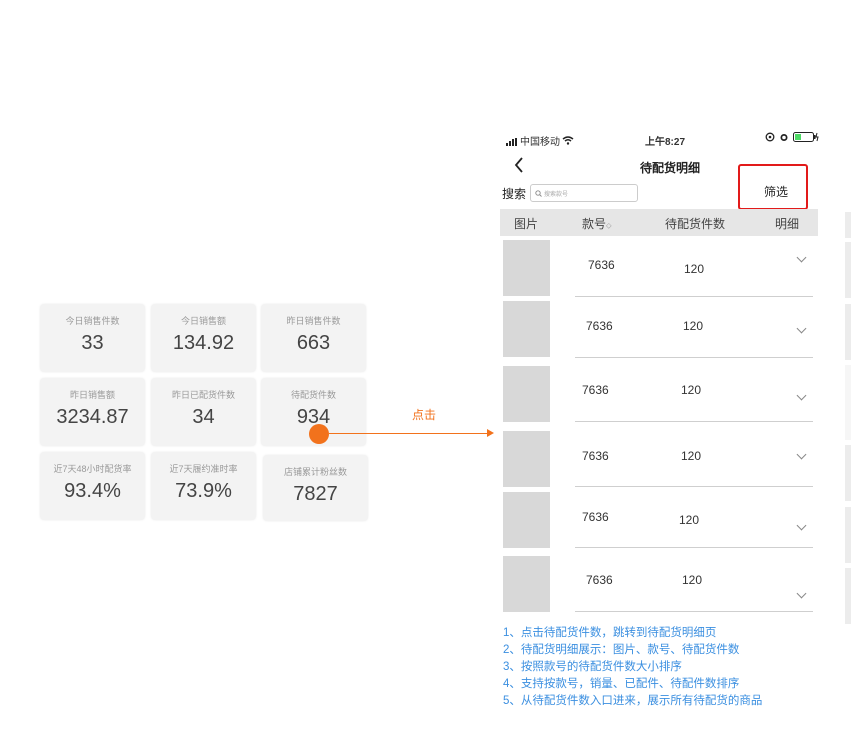 This screenshot has width=851, height=734. What do you see at coordinates (621, 650) in the screenshot?
I see `note-line: 2、待配货明细展示：图片、款号、待配货件数` at bounding box center [621, 650].